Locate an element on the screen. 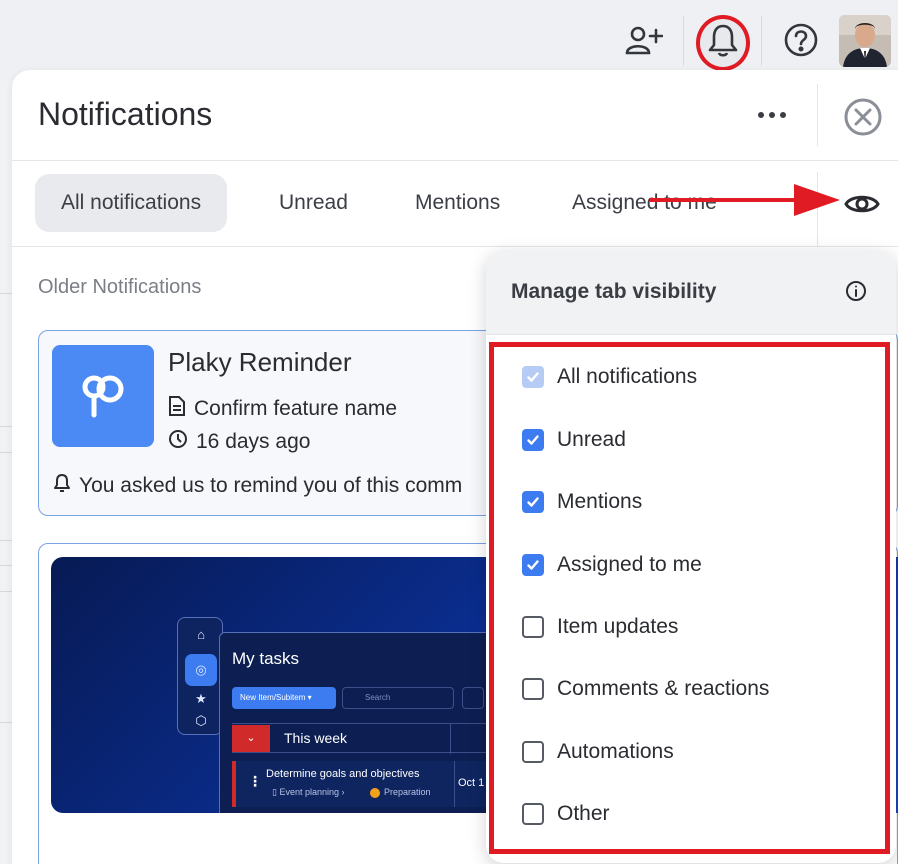 The image size is (898, 864). add-user-icon is located at coordinates (644, 40).